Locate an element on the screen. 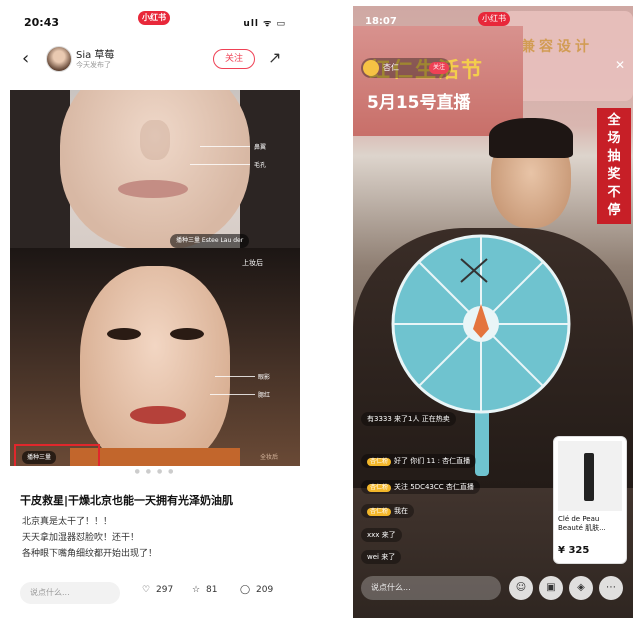  host-name: 杏仁 is located at coordinates (391, 67).